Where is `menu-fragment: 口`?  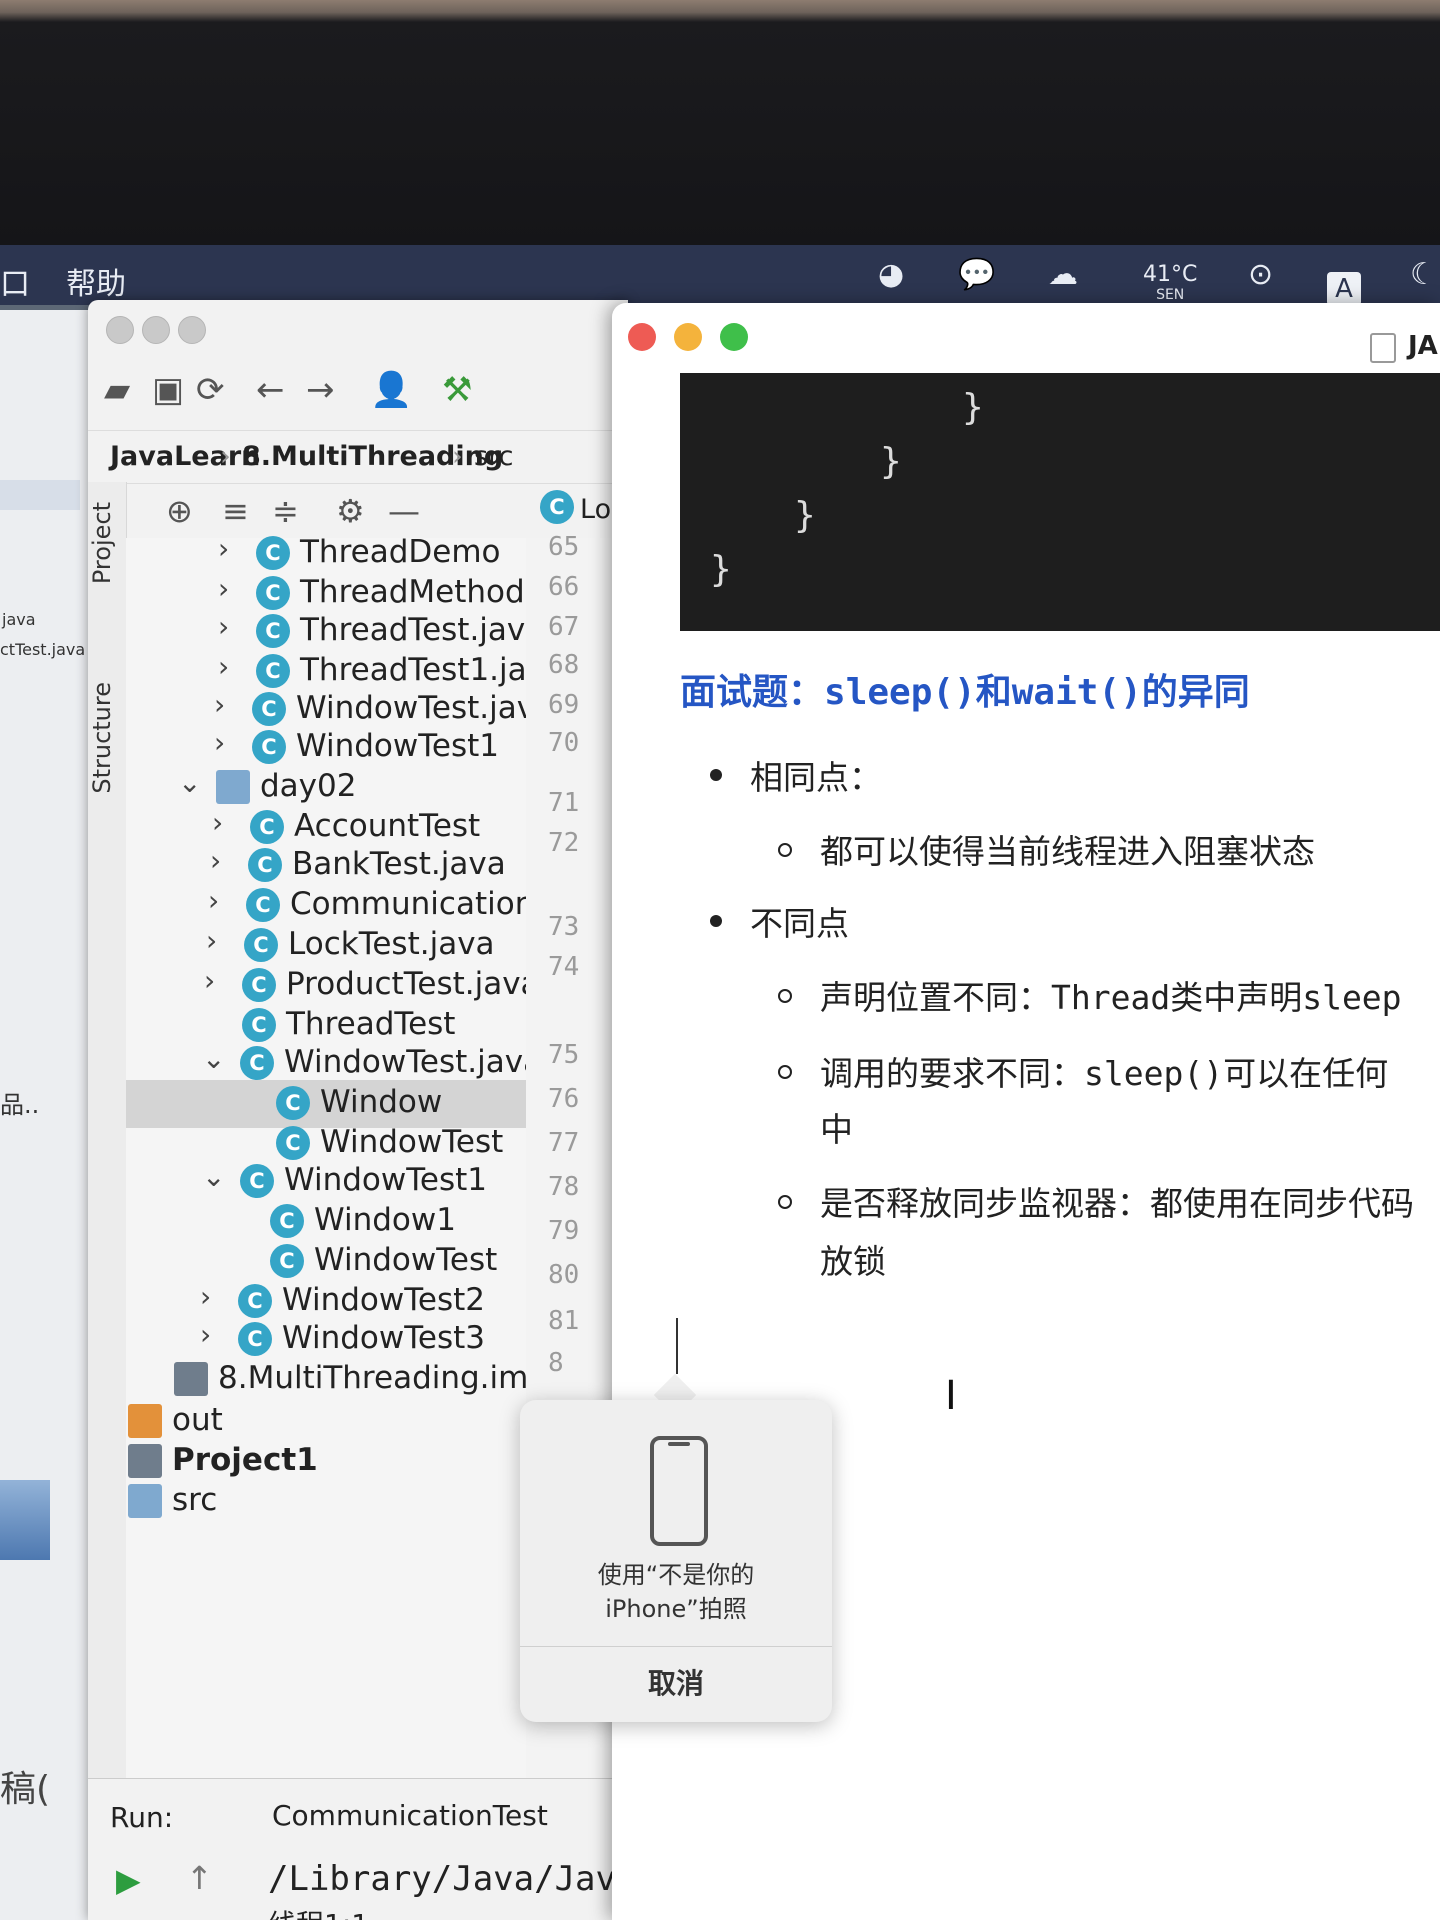
menu-fragment: 口 is located at coordinates (15, 281).